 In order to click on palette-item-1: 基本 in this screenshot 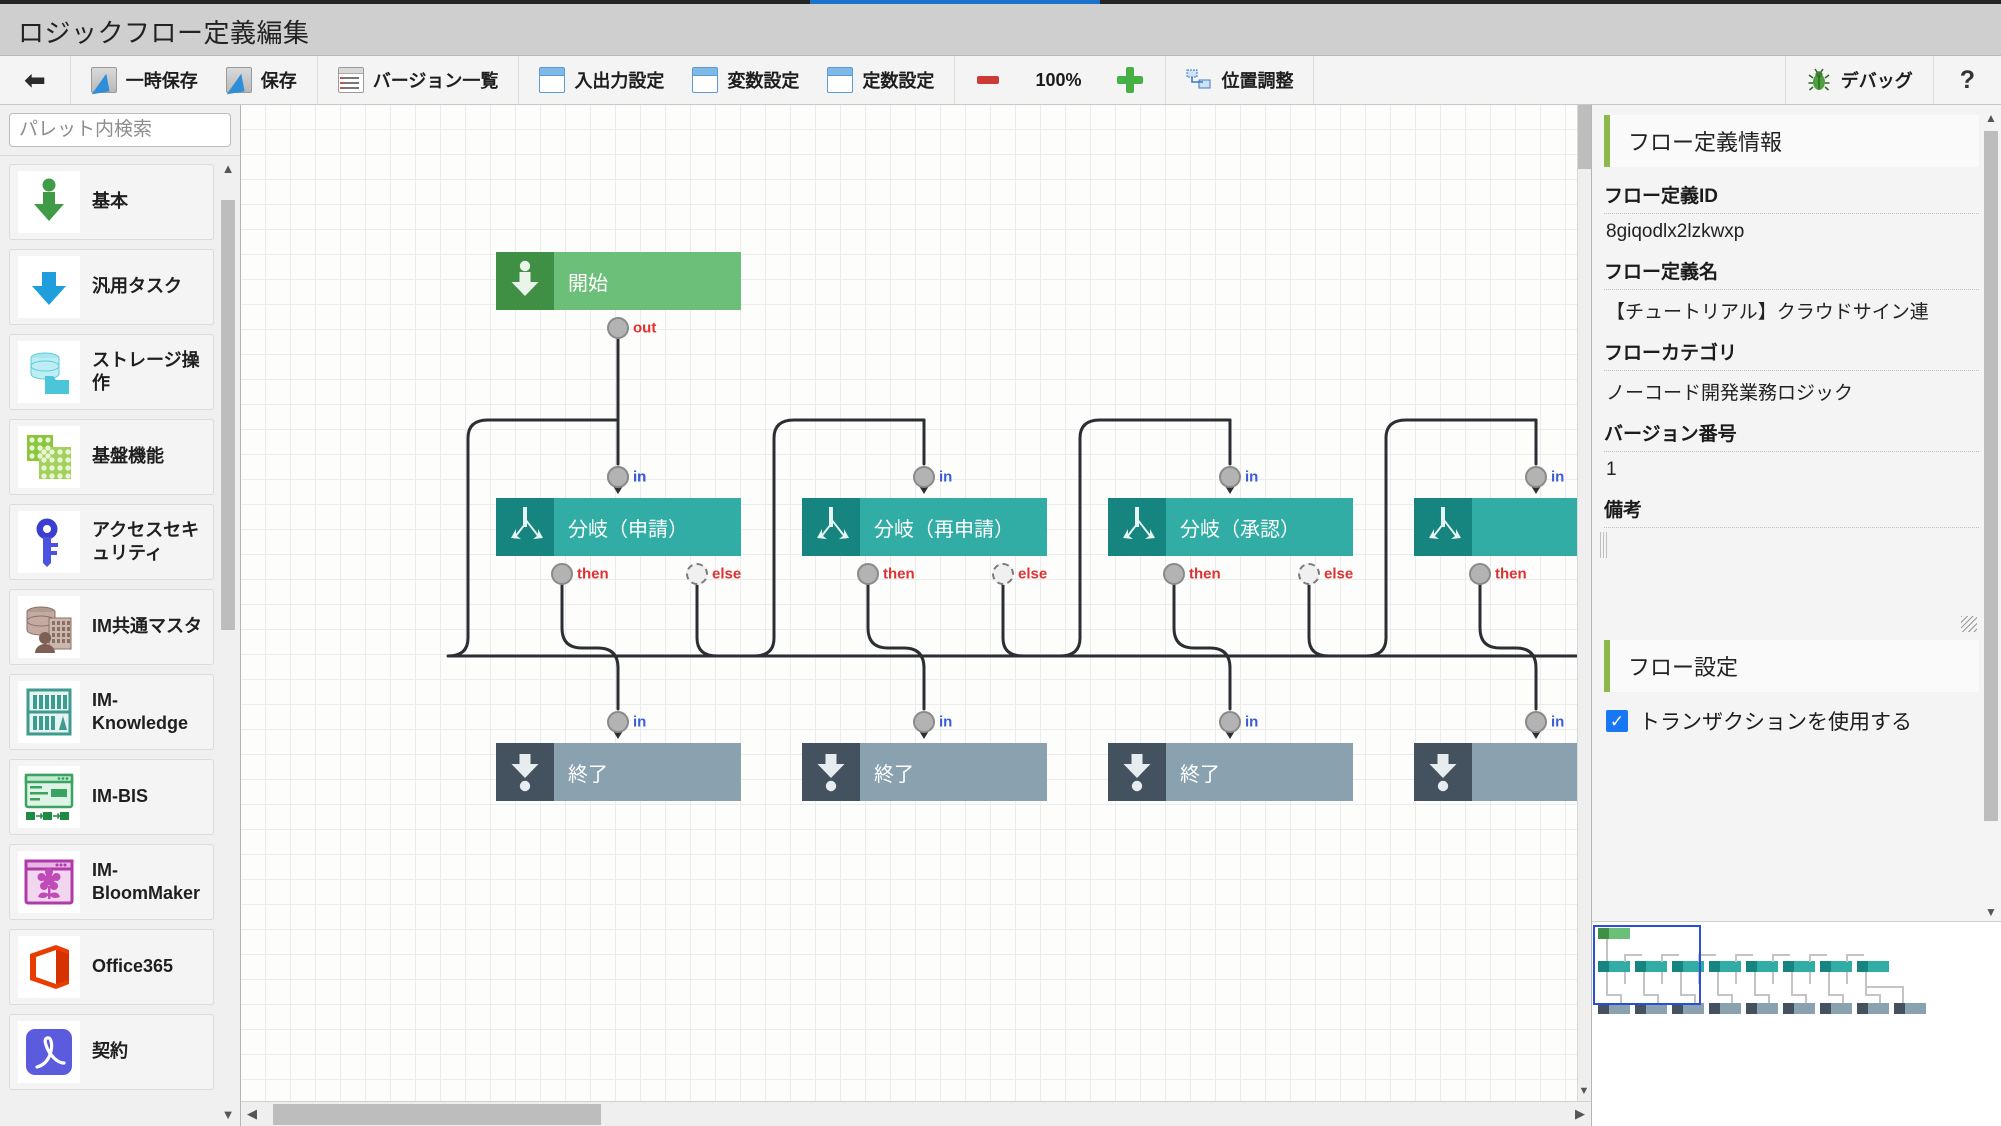, I will do `click(111, 202)`.